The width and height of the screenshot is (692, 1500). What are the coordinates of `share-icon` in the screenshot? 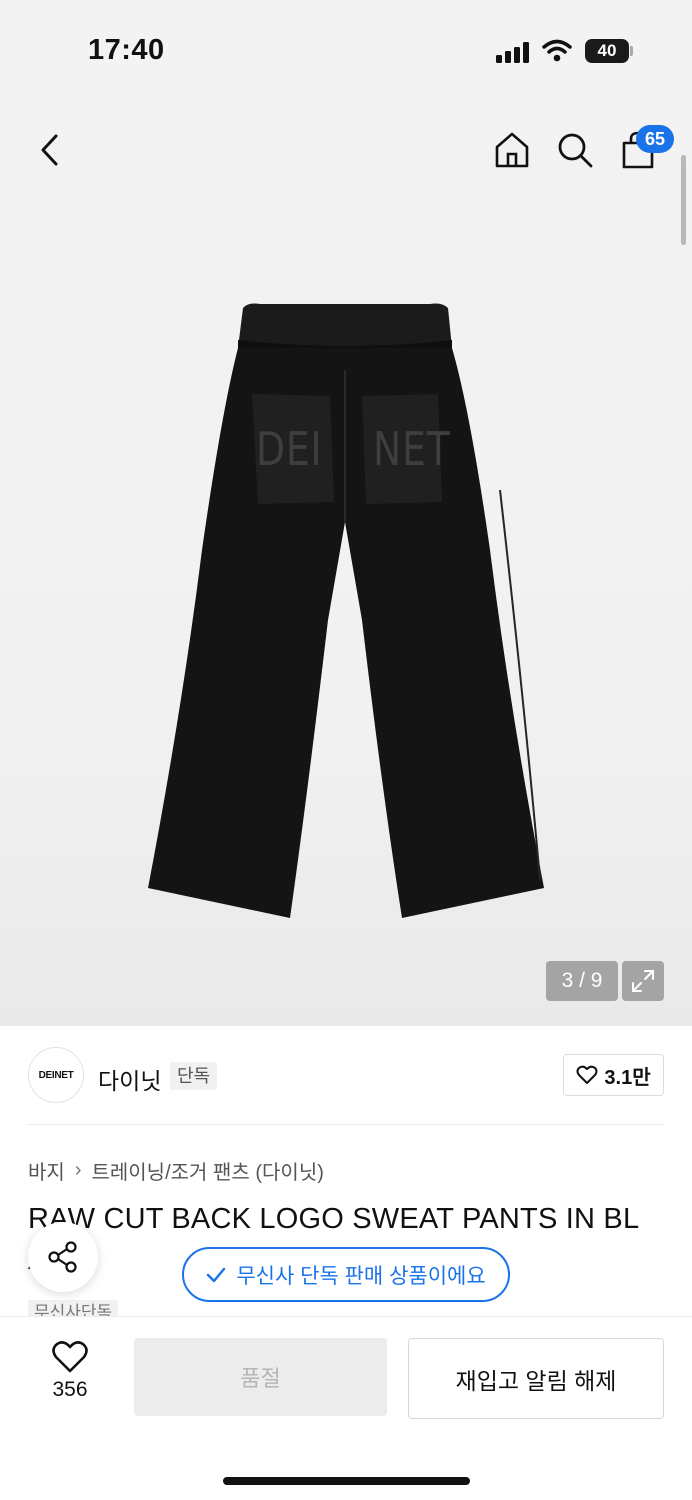 It's located at (62, 1257).